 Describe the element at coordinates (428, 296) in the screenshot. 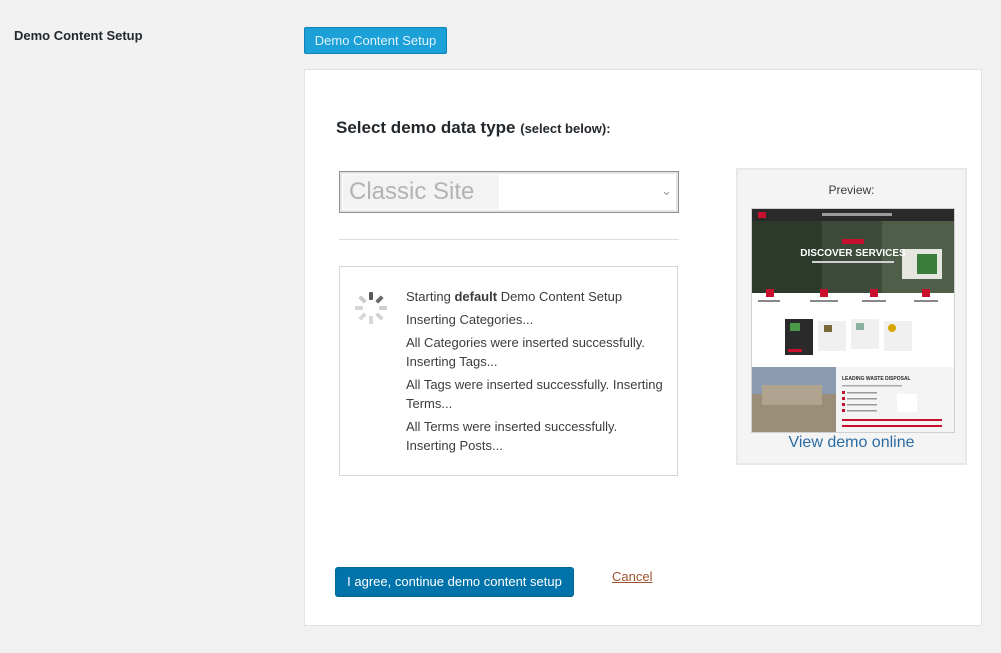

I see `log-line-prefix: Starting` at that location.